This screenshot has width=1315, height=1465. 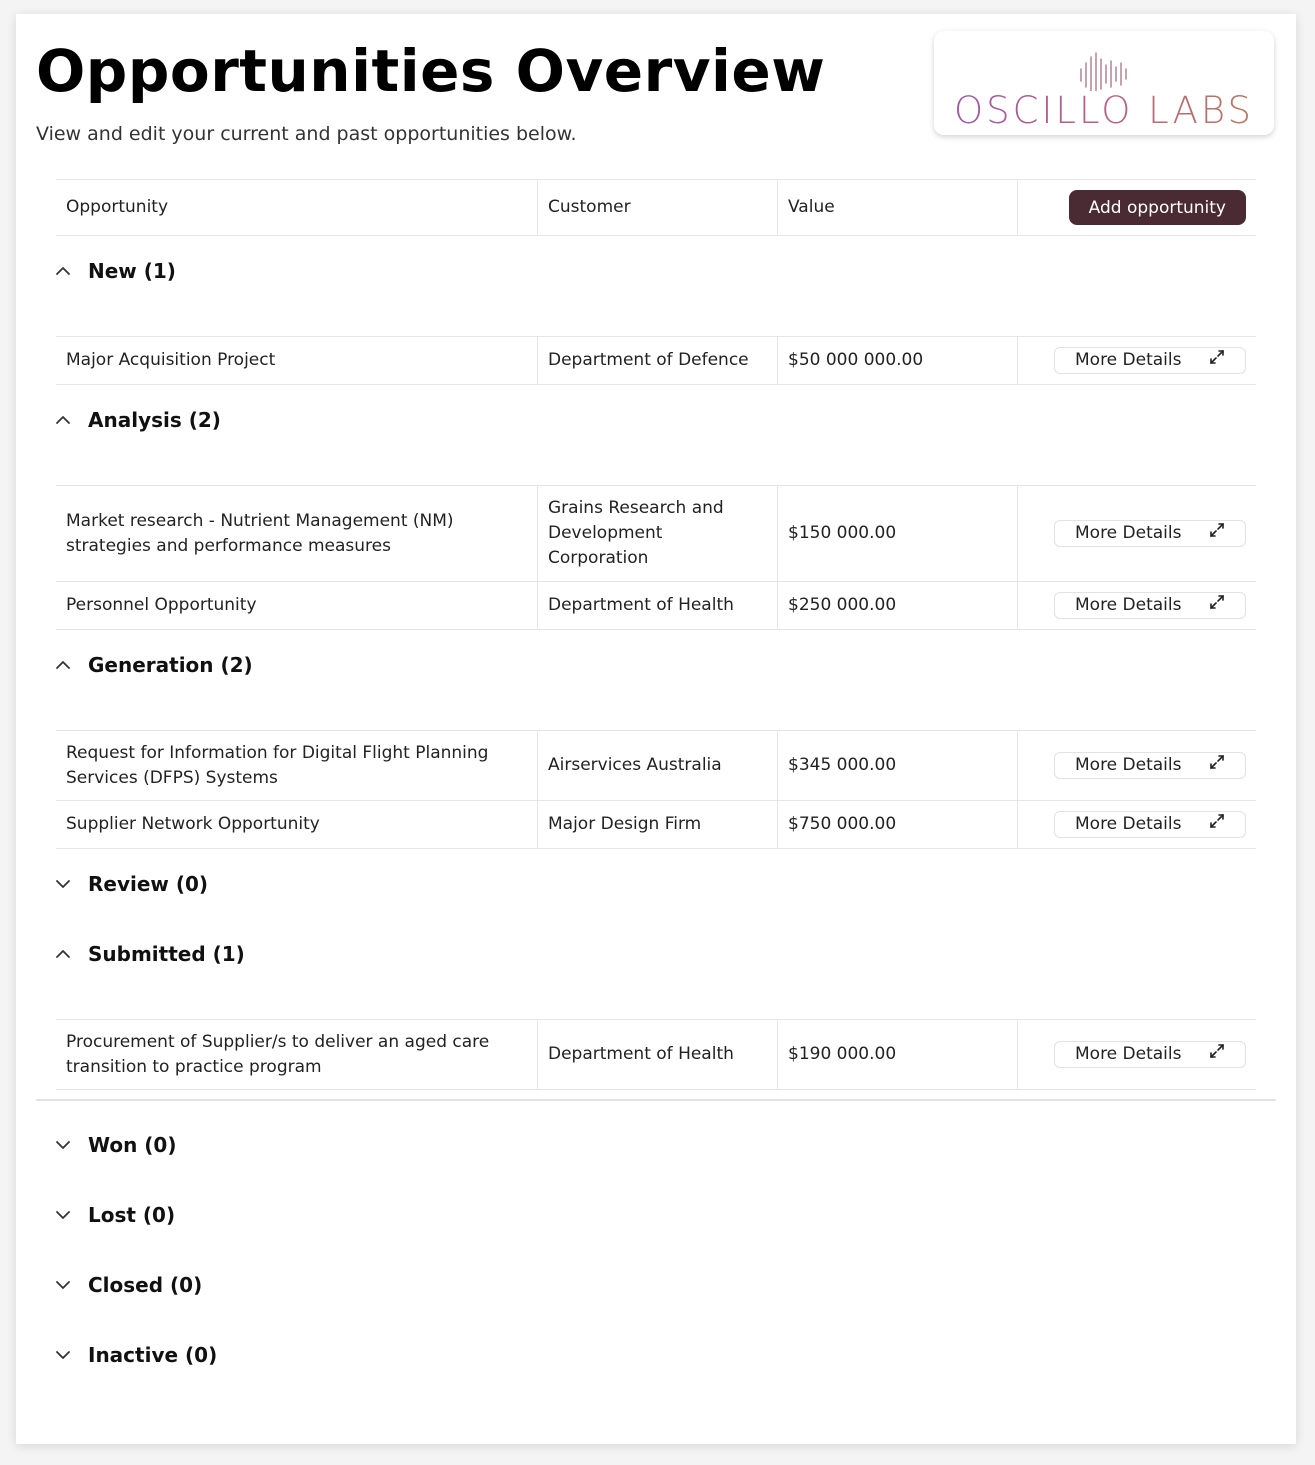 I want to click on customer-name: Major Design Firm, so click(x=657, y=824).